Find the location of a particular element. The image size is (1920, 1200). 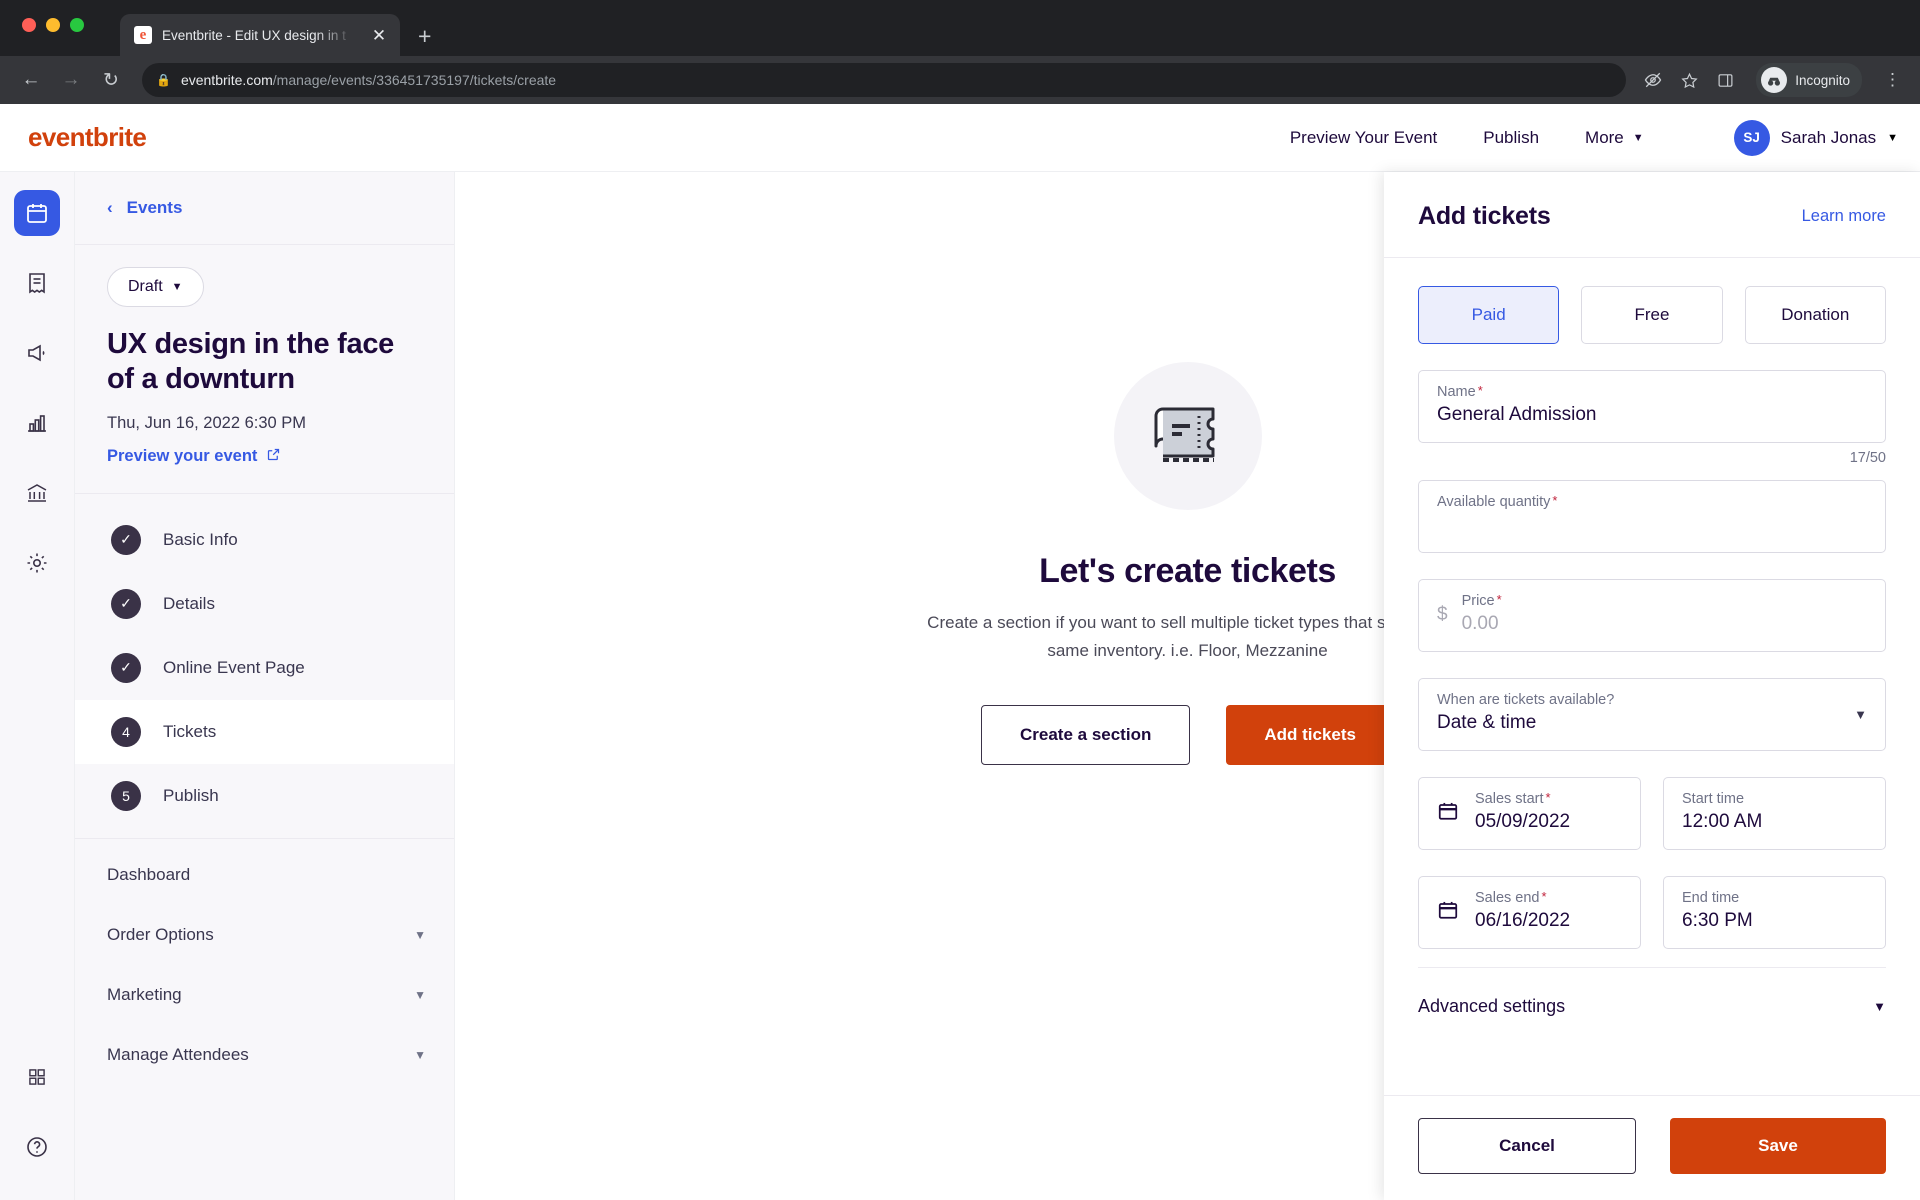

availability-label: When are tickets available? is located at coordinates (1526, 700).